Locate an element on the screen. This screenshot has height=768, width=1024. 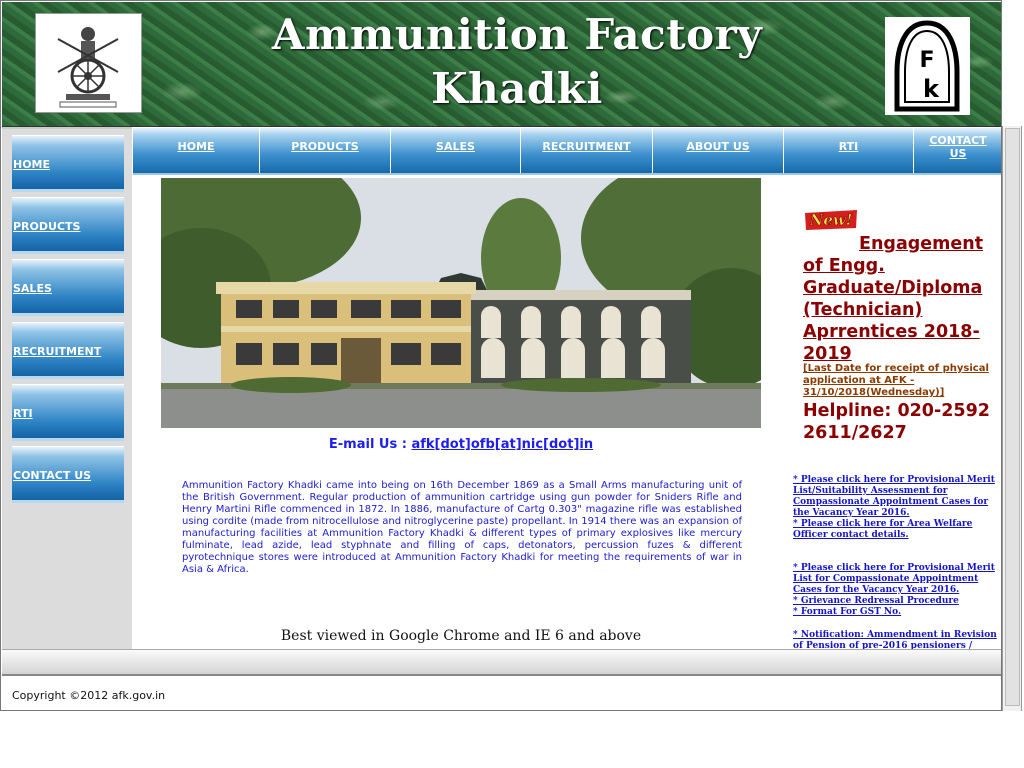
tab-rti: RTI is located at coordinates (849, 150).